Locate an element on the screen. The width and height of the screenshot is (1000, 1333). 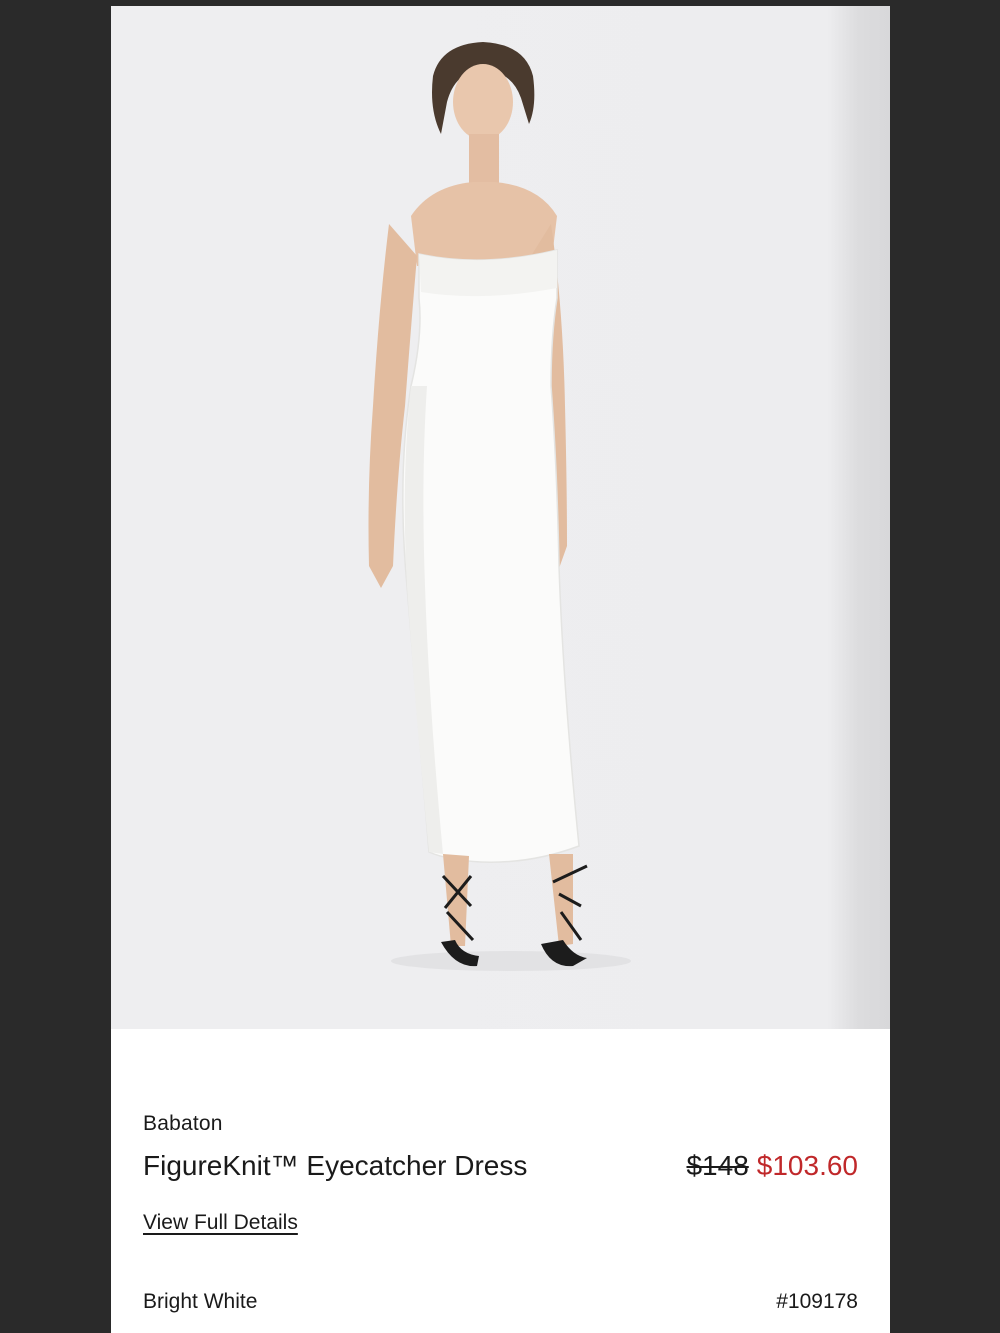
brand-name: Babaton is located at coordinates (183, 1123).